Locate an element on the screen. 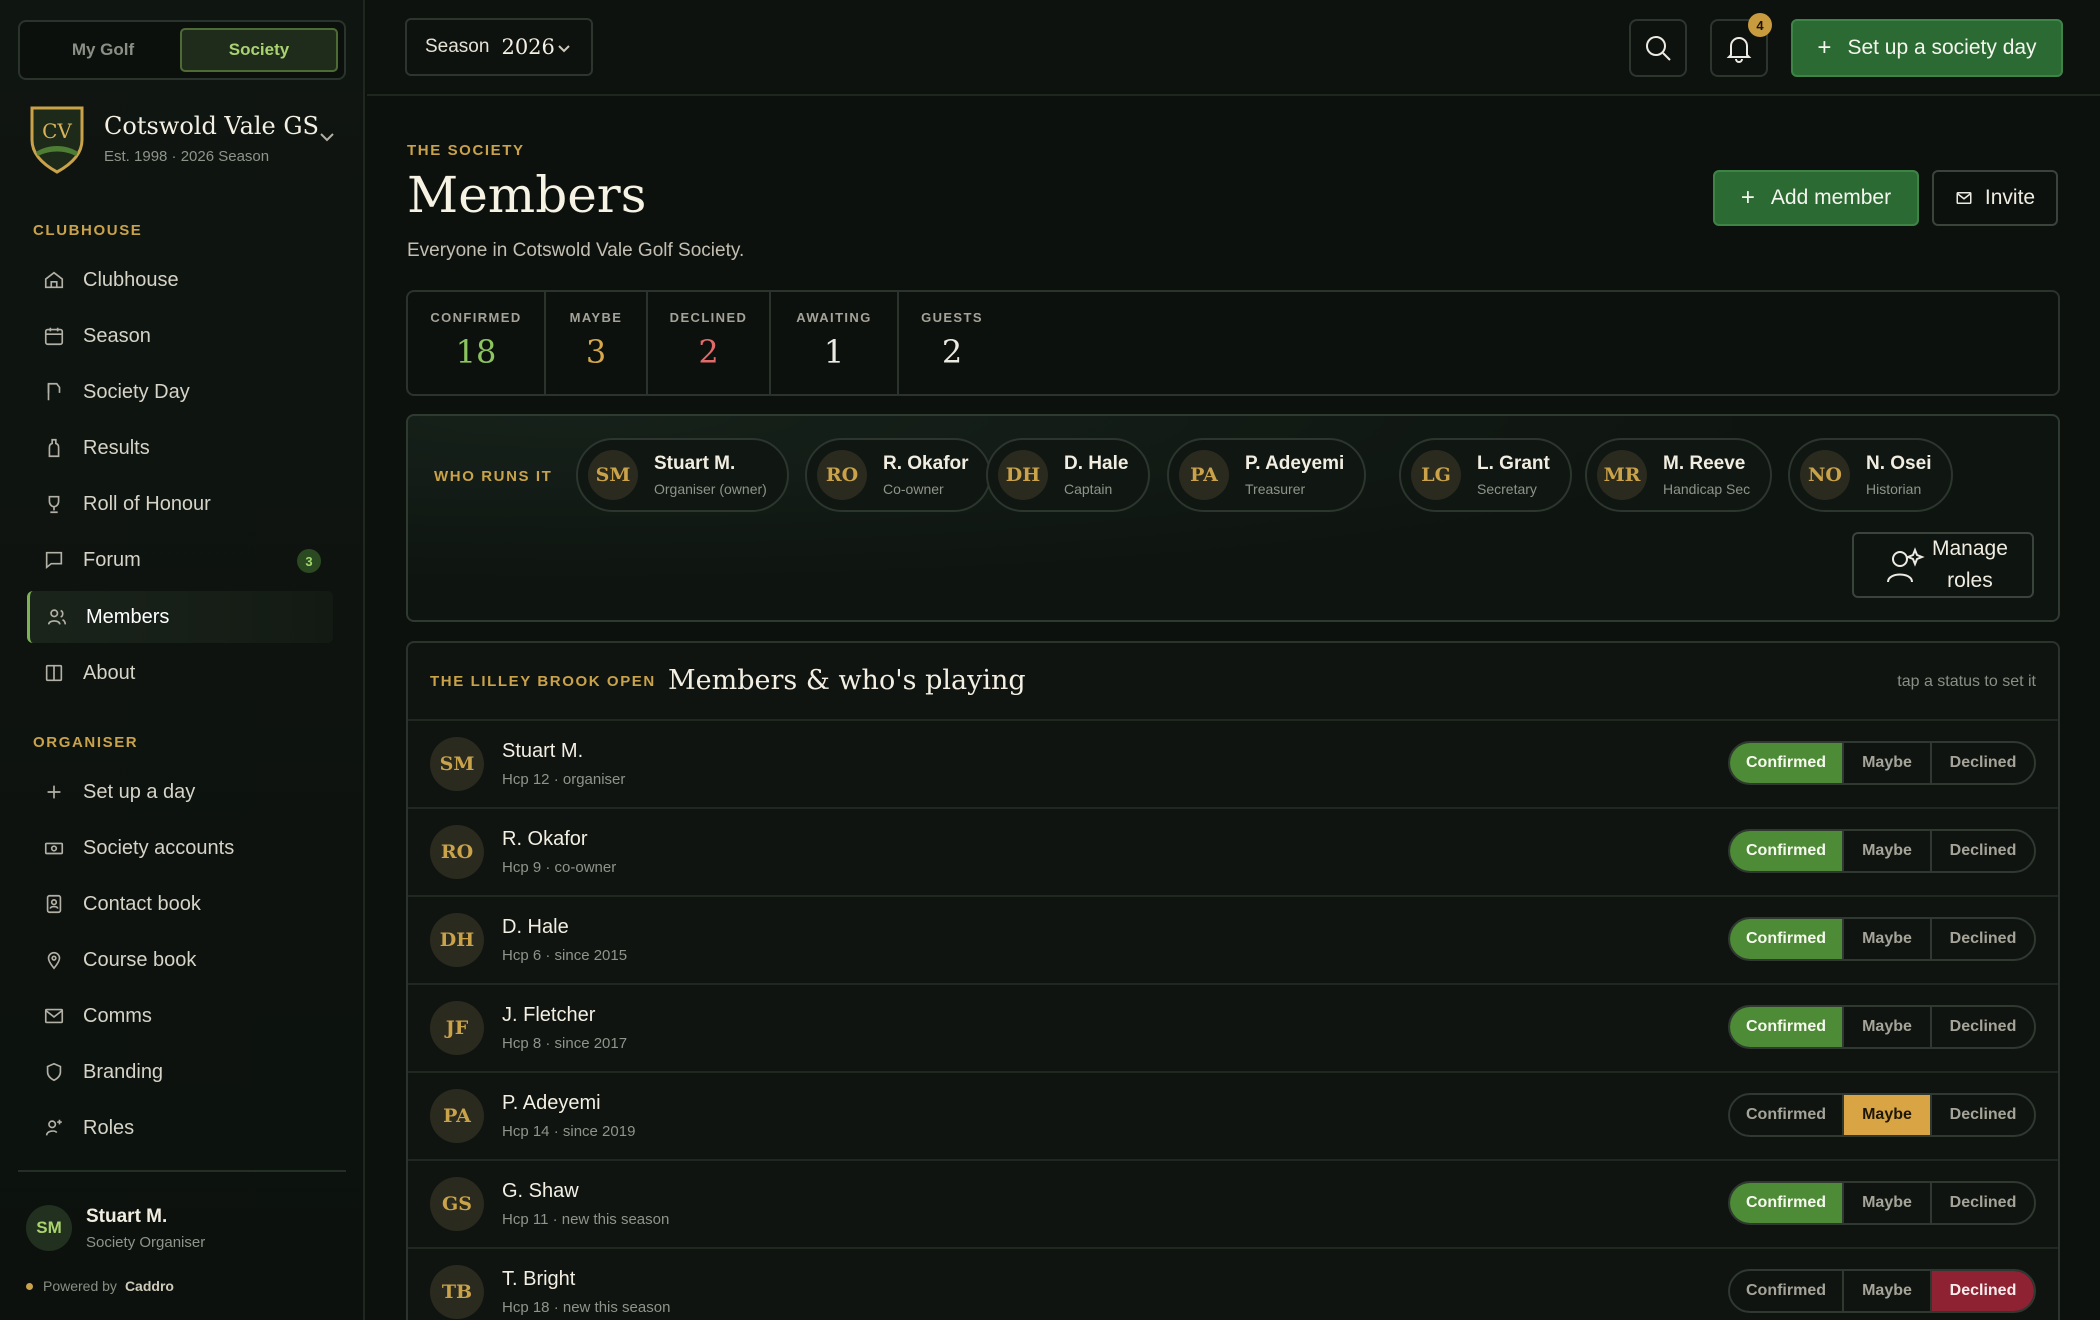 This screenshot has width=2100, height=1320. member-info: R. Okafor Hcp 9 · co-owner is located at coordinates (559, 852).